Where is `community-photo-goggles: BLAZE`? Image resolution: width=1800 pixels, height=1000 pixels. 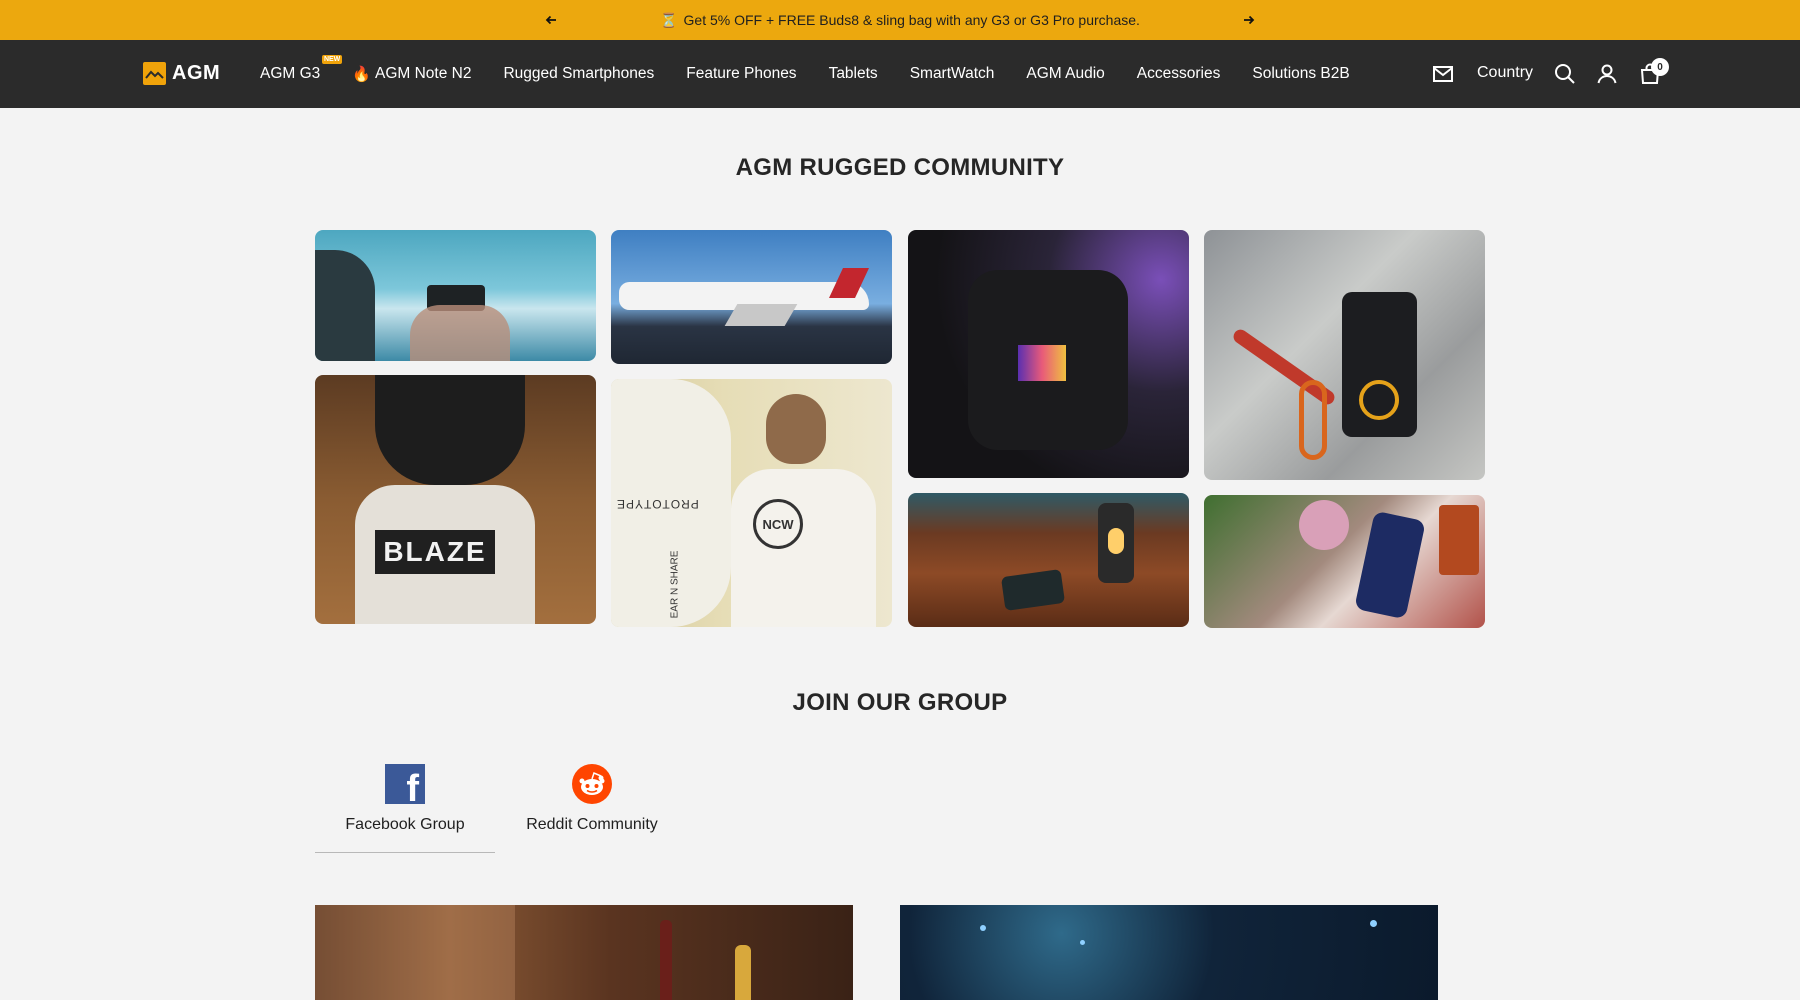
community-photo-goggles: BLAZE is located at coordinates (455, 499).